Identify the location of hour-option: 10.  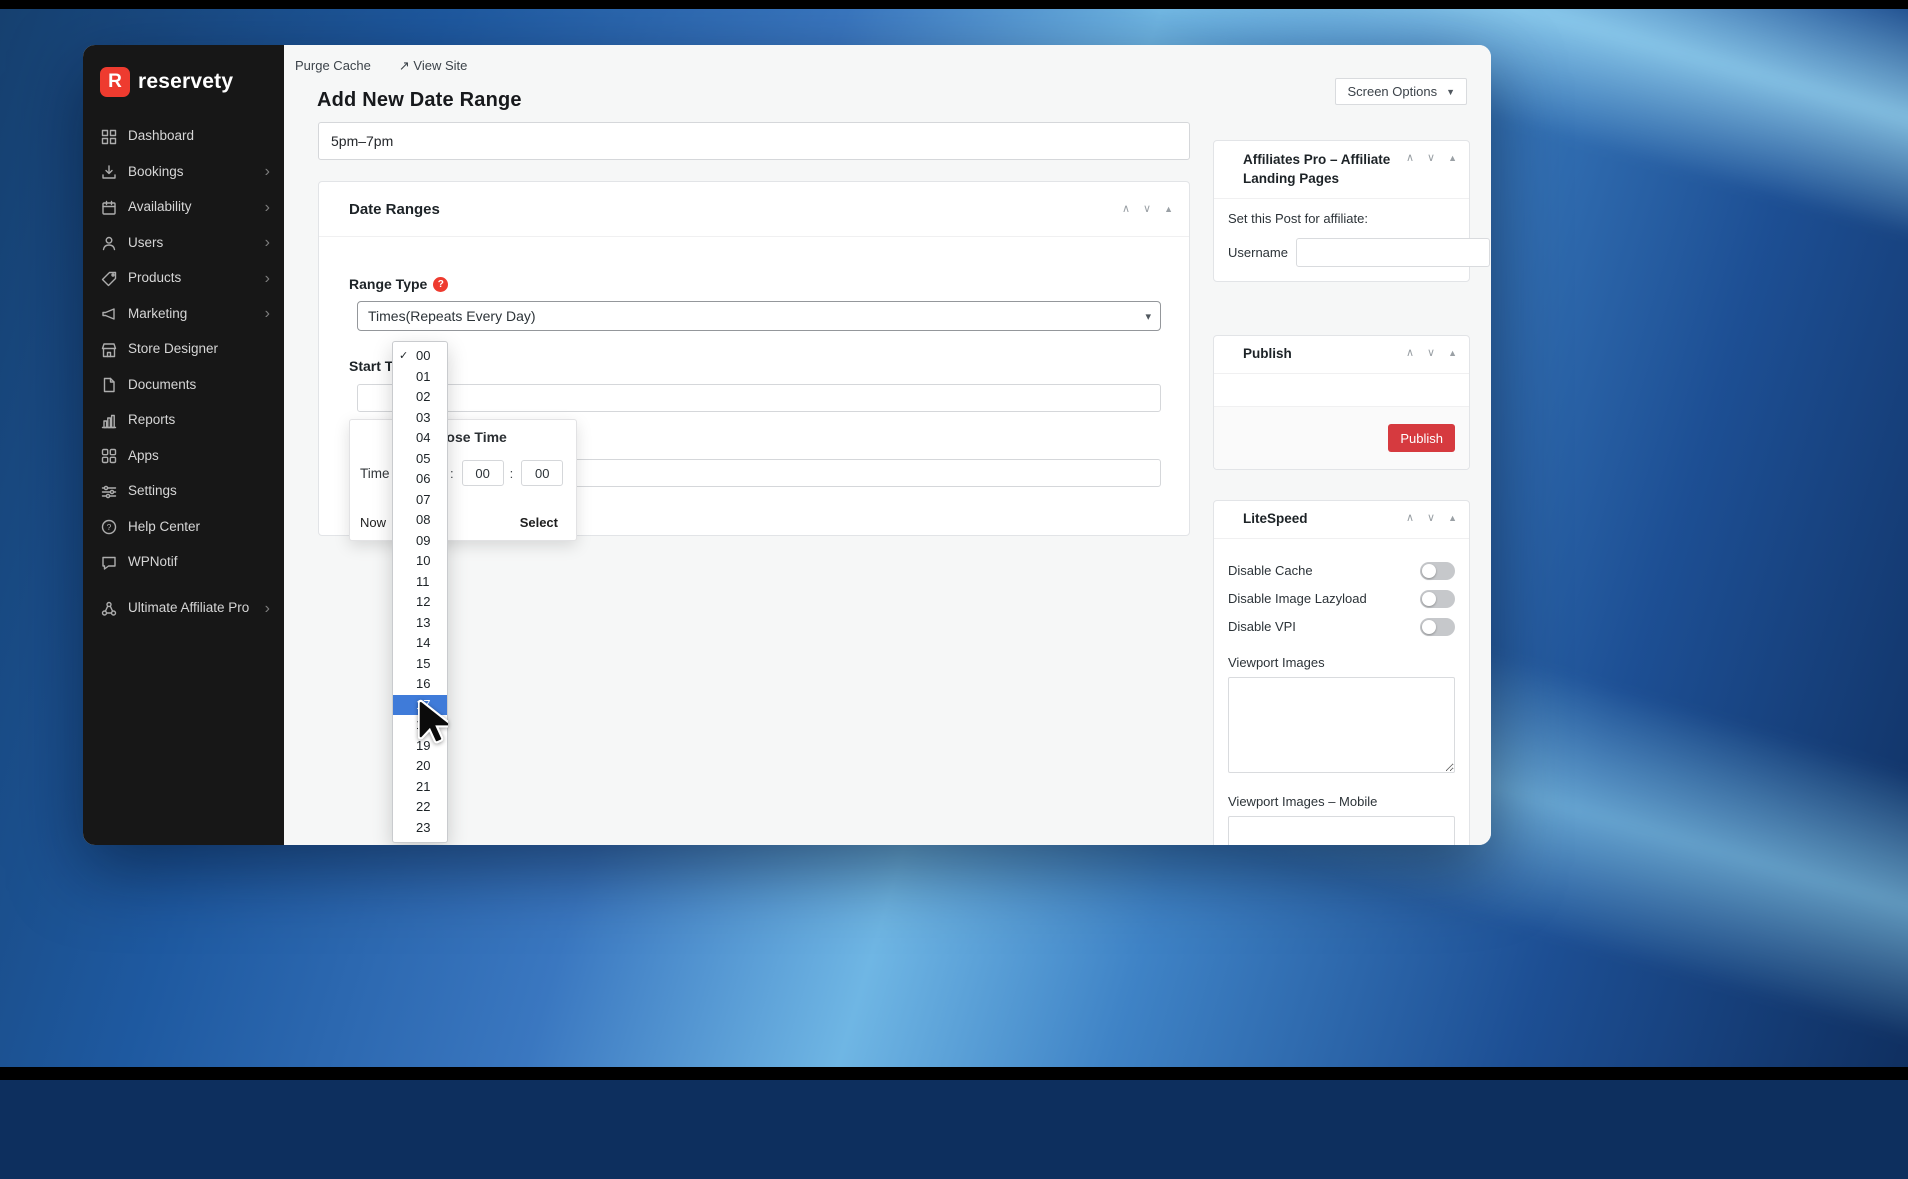
(420, 561).